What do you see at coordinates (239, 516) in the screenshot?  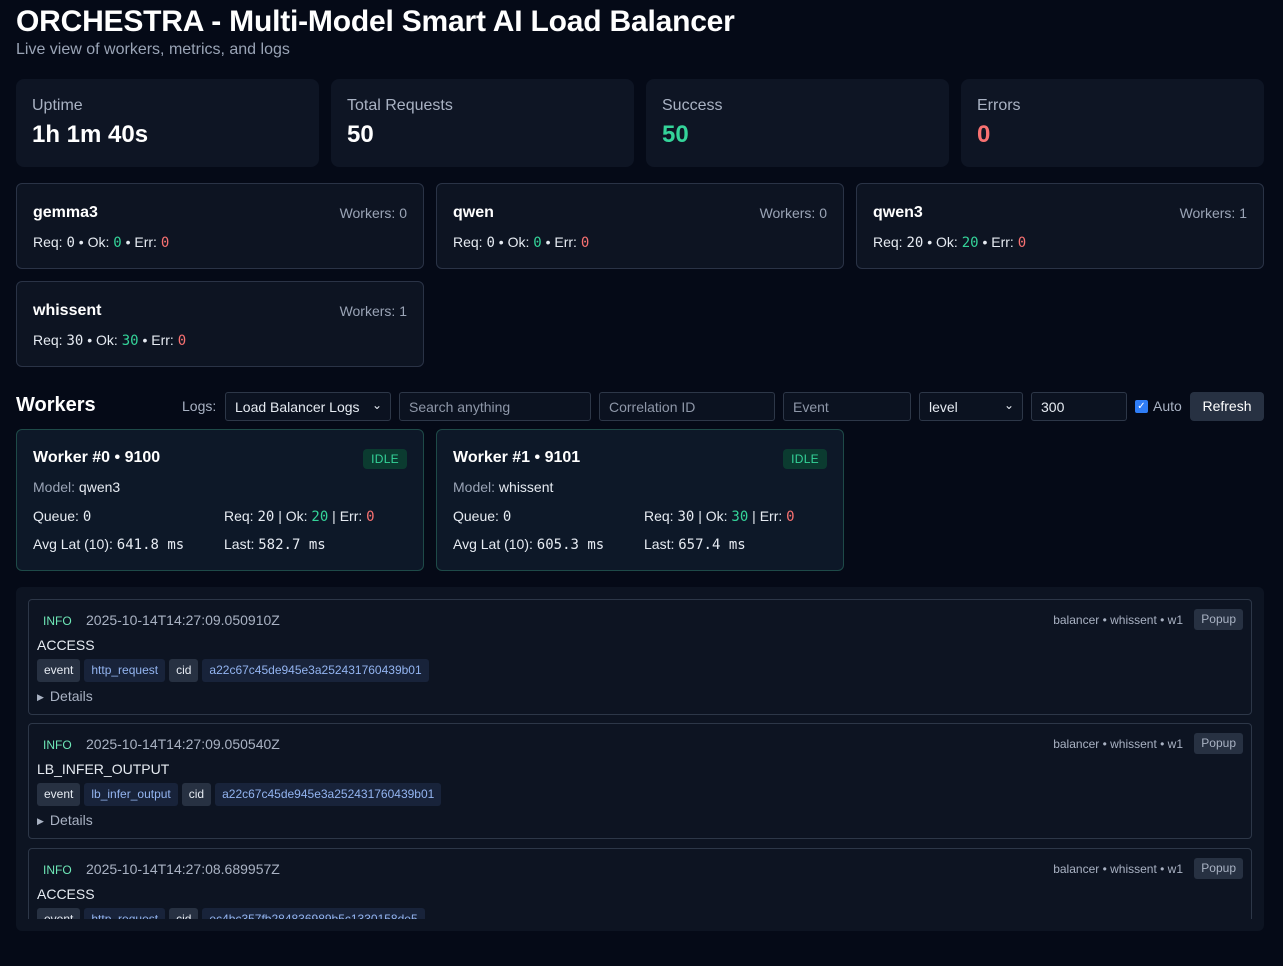 I see `req-label: Req:` at bounding box center [239, 516].